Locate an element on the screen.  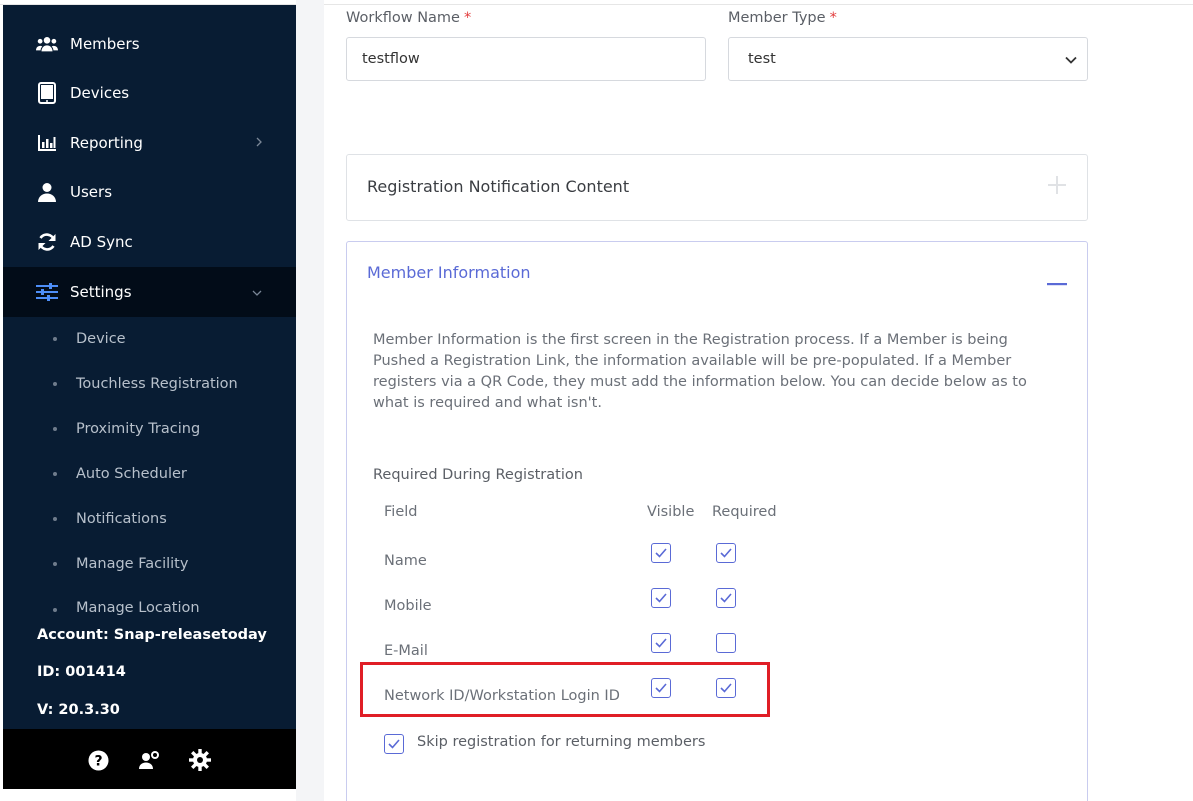
sidebar-subitem-notifications: Notifications is located at coordinates (149, 518).